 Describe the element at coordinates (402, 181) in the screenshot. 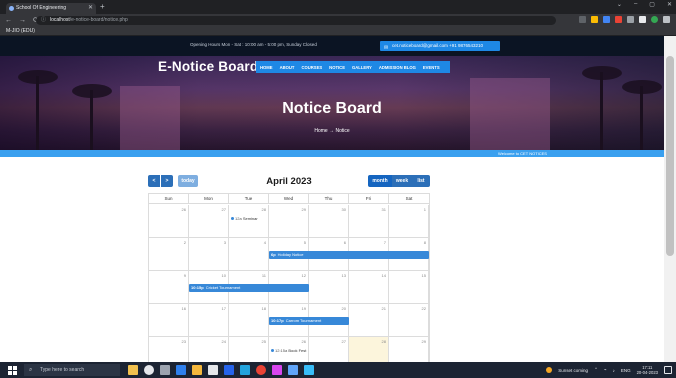

I see `week-view-button: week` at that location.